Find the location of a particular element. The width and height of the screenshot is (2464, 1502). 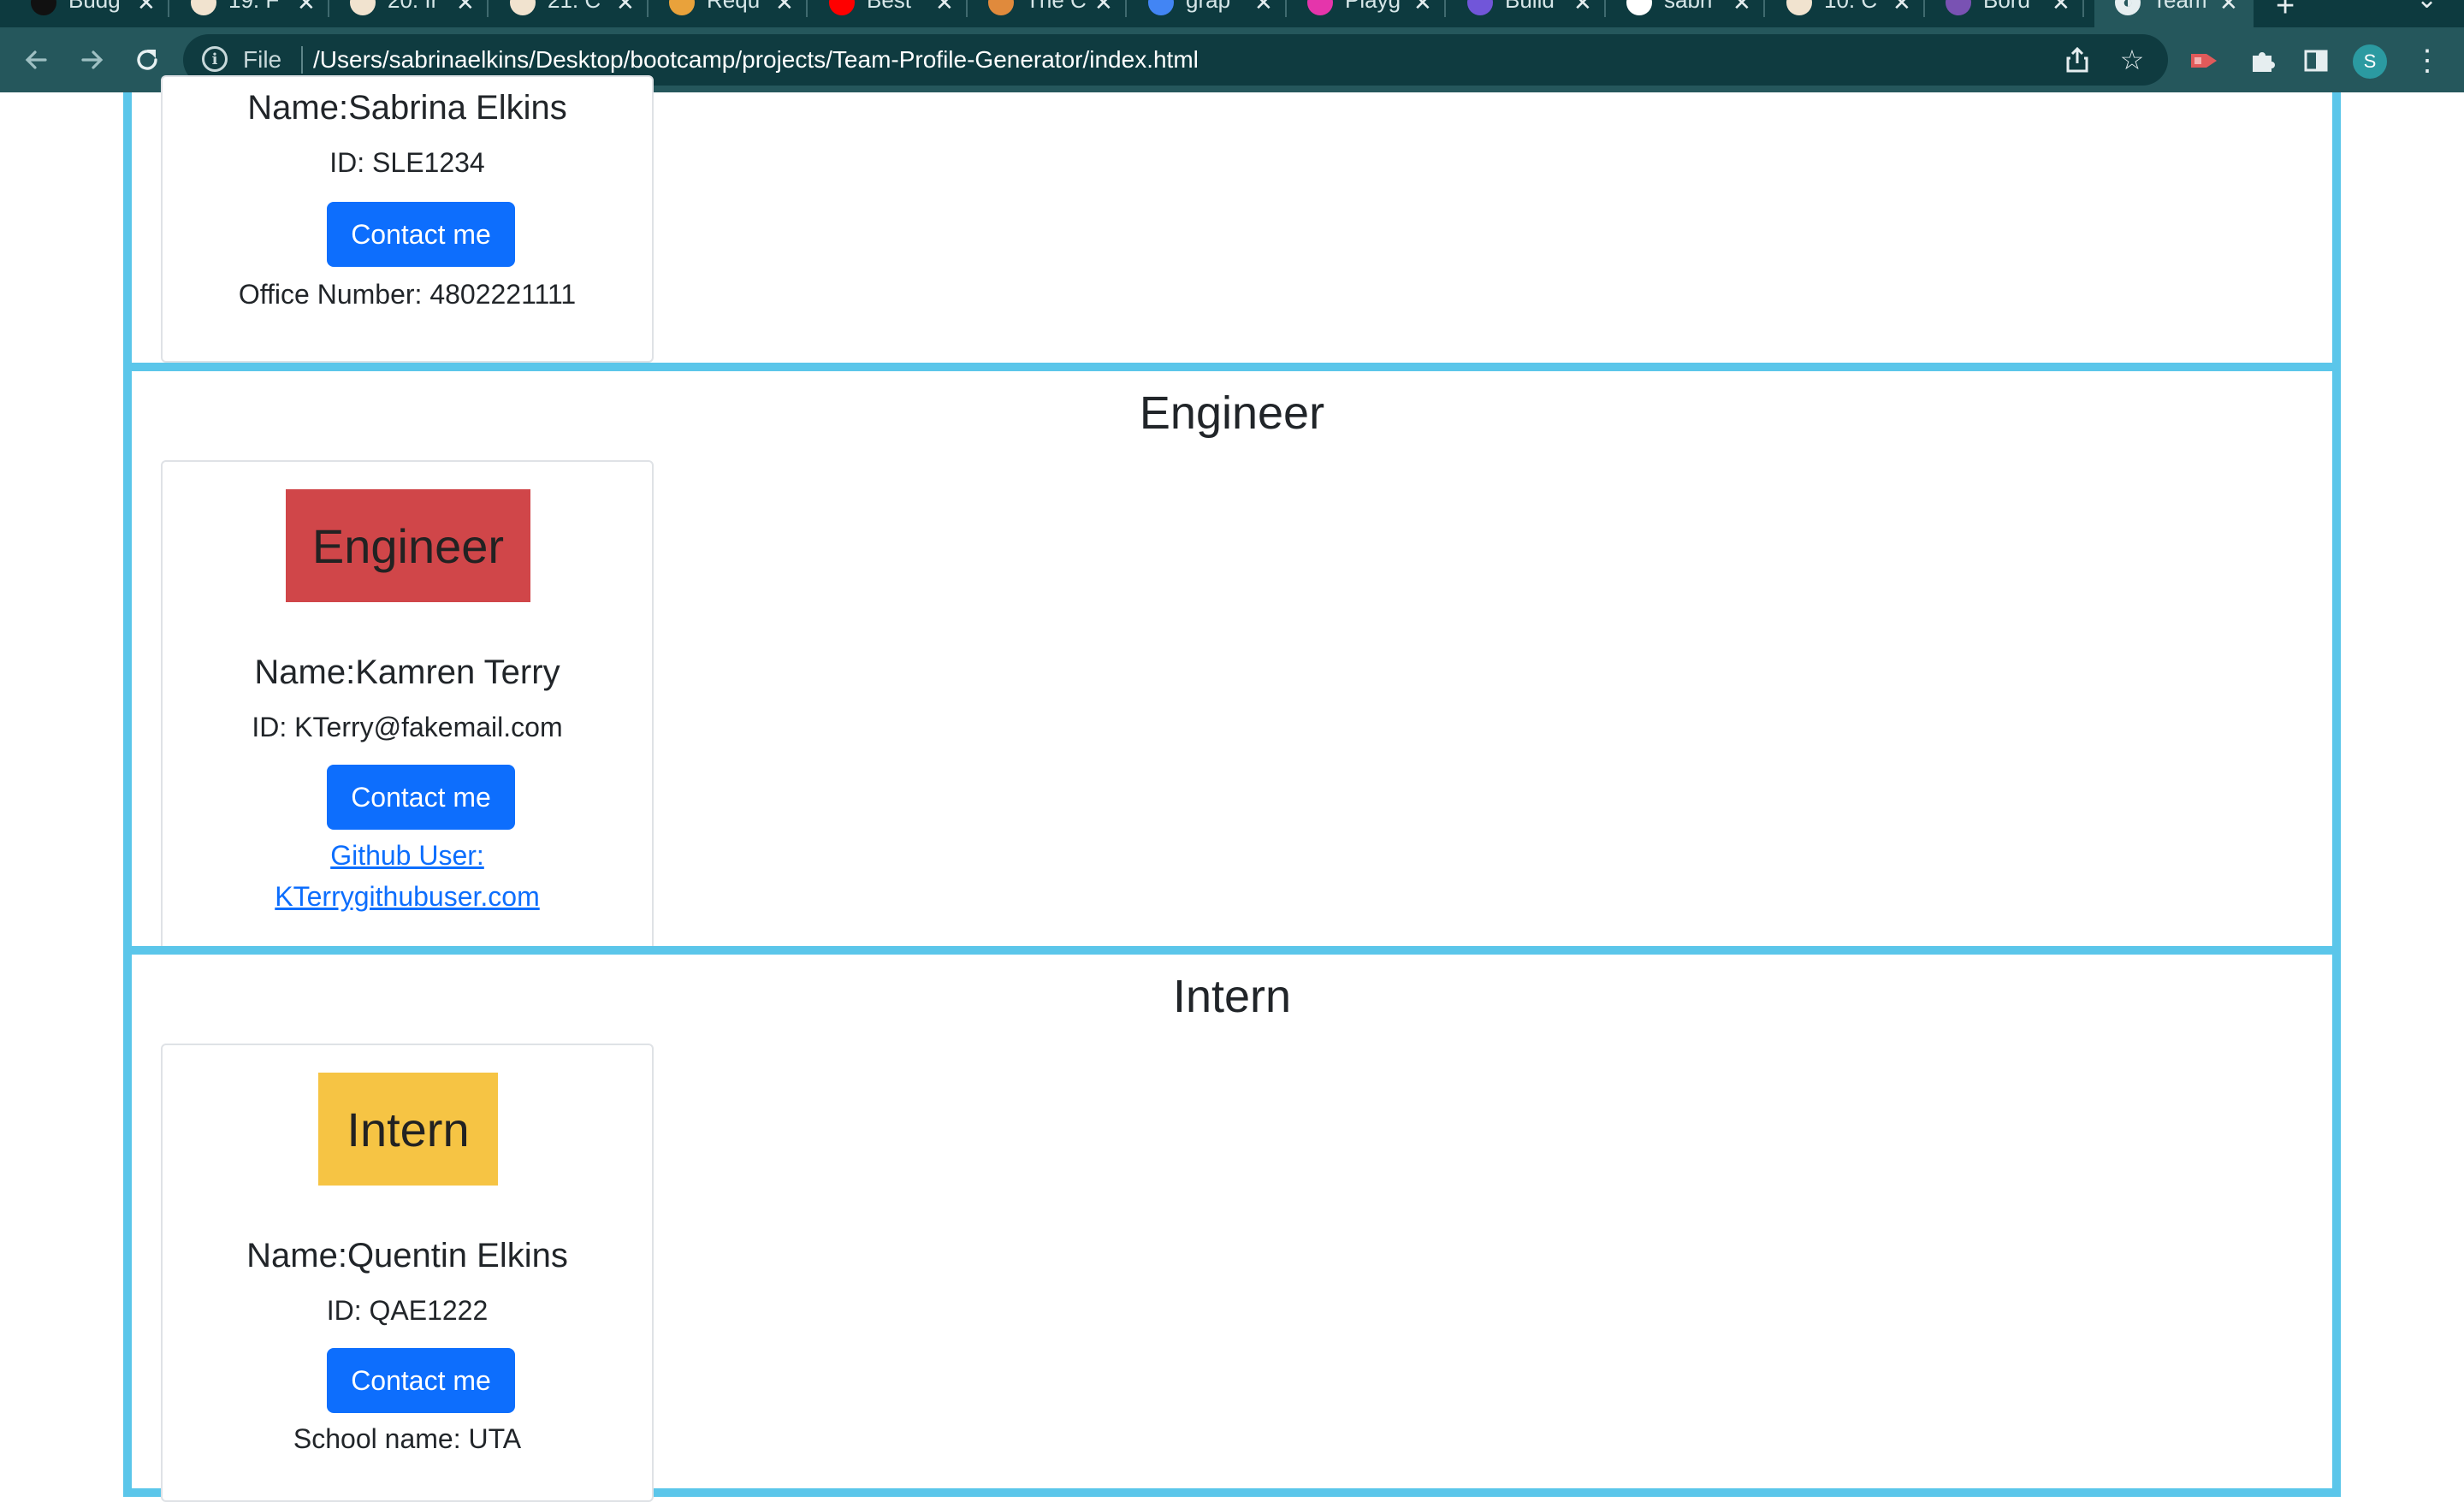

employee-id: ID: KTerry@fakemail.com is located at coordinates (407, 727).